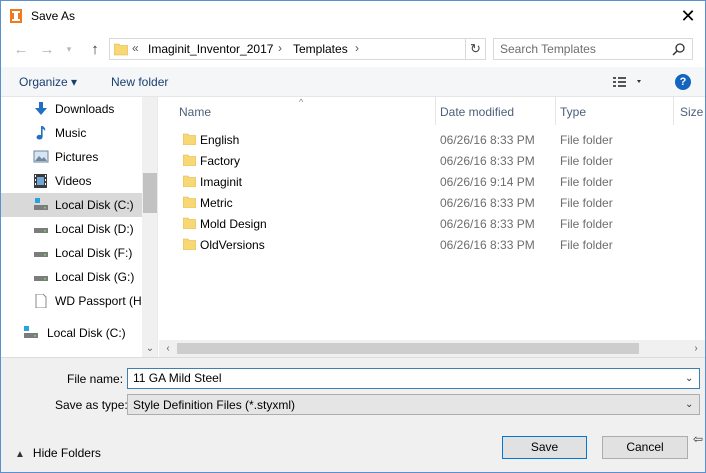 This screenshot has height=473, width=706. What do you see at coordinates (41, 108) in the screenshot?
I see `download-icon` at bounding box center [41, 108].